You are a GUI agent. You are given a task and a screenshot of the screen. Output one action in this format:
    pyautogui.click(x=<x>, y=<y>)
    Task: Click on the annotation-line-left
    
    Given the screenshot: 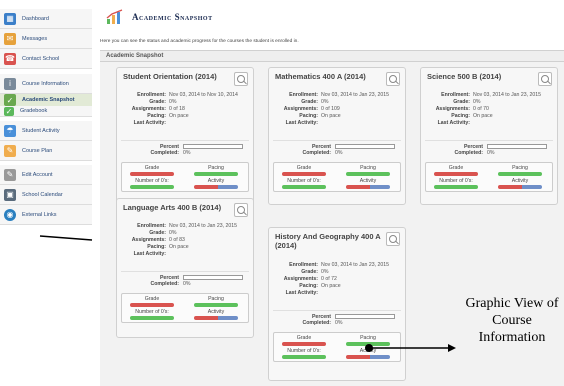 What is the action you would take?
    pyautogui.click(x=66, y=238)
    